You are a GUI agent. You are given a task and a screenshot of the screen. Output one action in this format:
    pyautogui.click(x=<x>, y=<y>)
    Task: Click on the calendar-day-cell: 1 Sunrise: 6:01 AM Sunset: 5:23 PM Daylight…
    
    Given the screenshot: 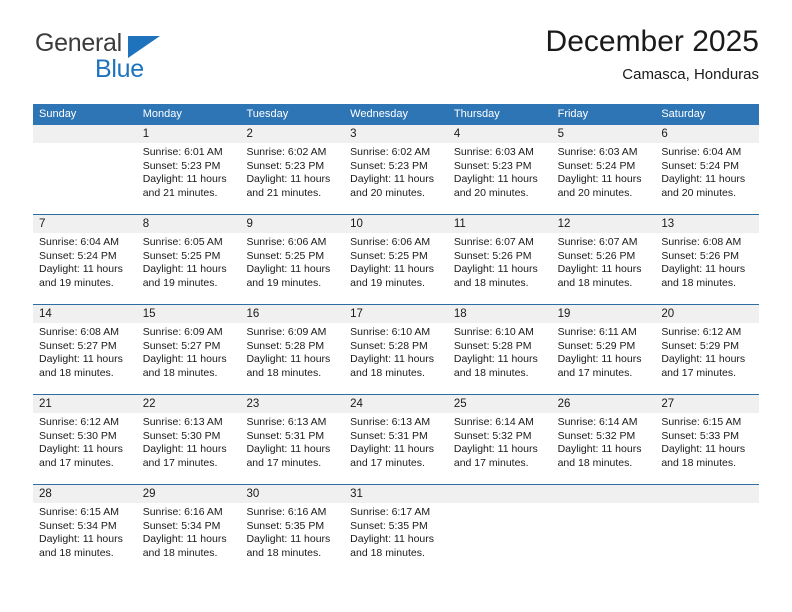 What is the action you would take?
    pyautogui.click(x=188, y=169)
    